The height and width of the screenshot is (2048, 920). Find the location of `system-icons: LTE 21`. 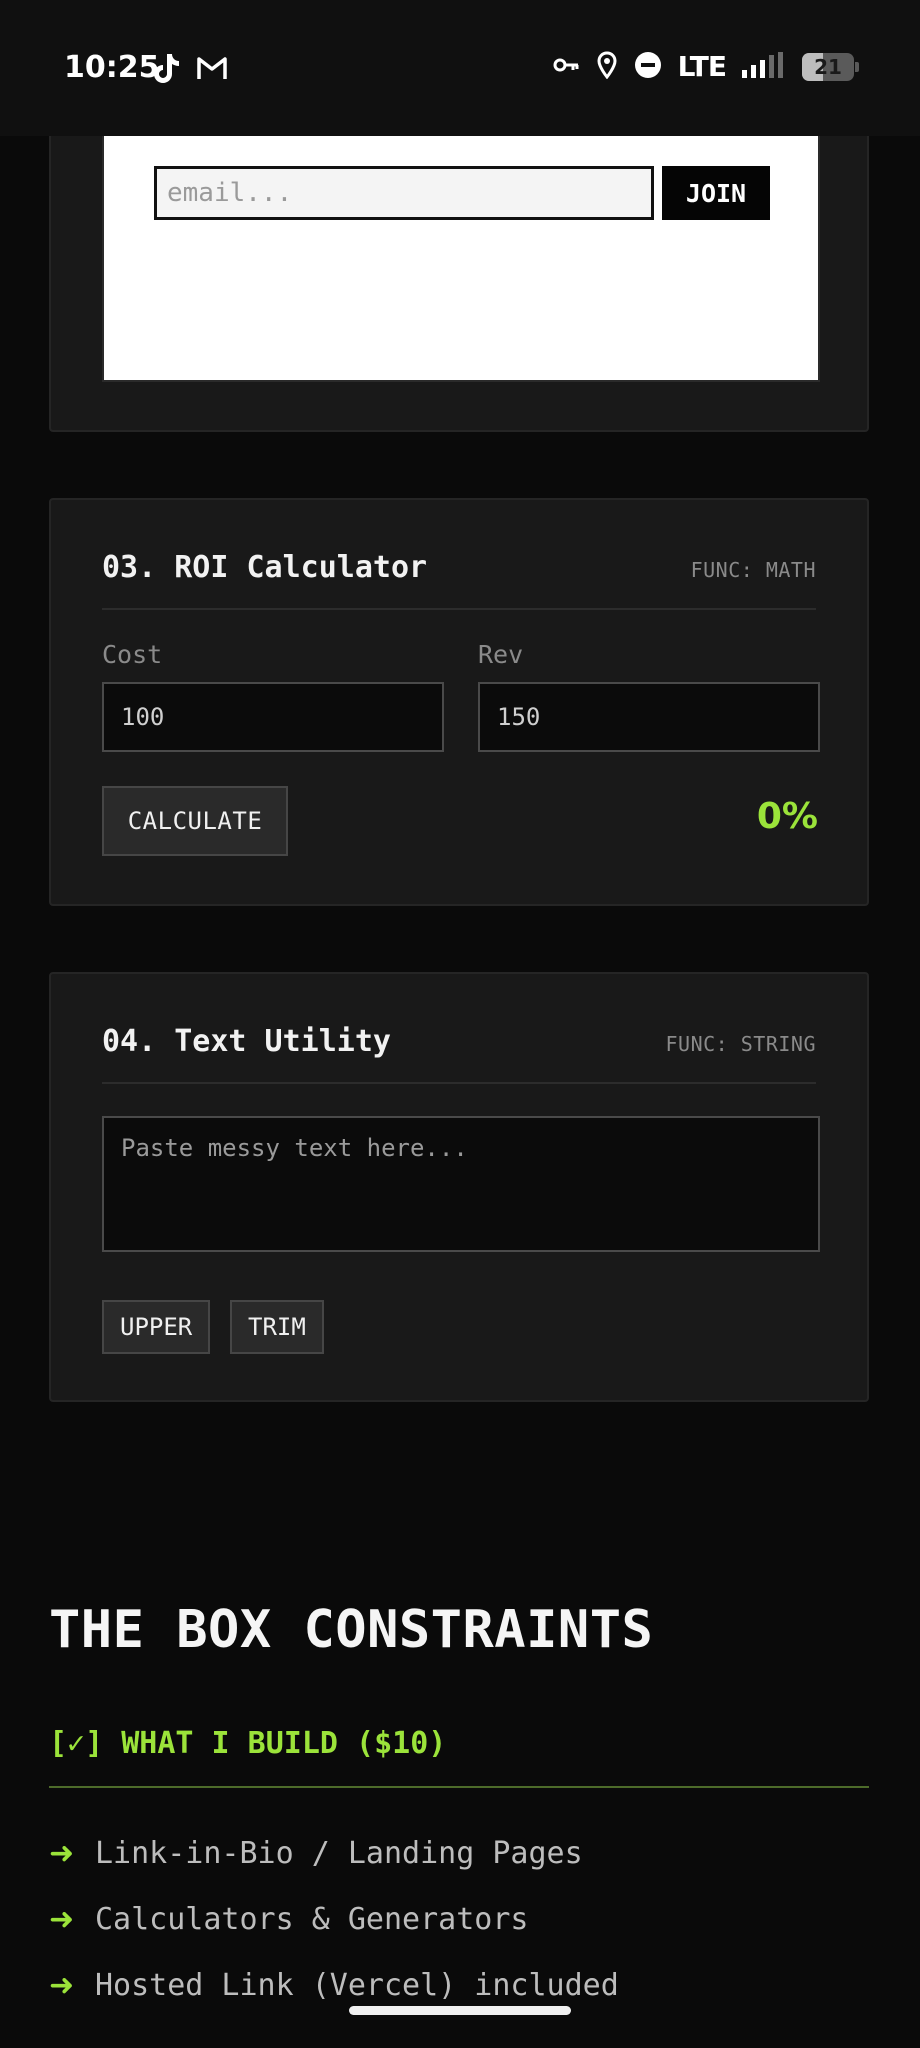

system-icons: LTE 21 is located at coordinates (705, 66).